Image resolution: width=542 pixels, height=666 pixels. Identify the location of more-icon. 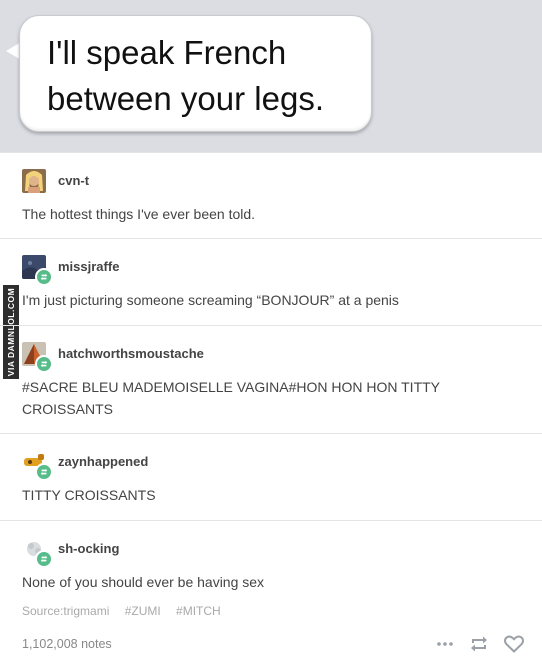
(445, 644).